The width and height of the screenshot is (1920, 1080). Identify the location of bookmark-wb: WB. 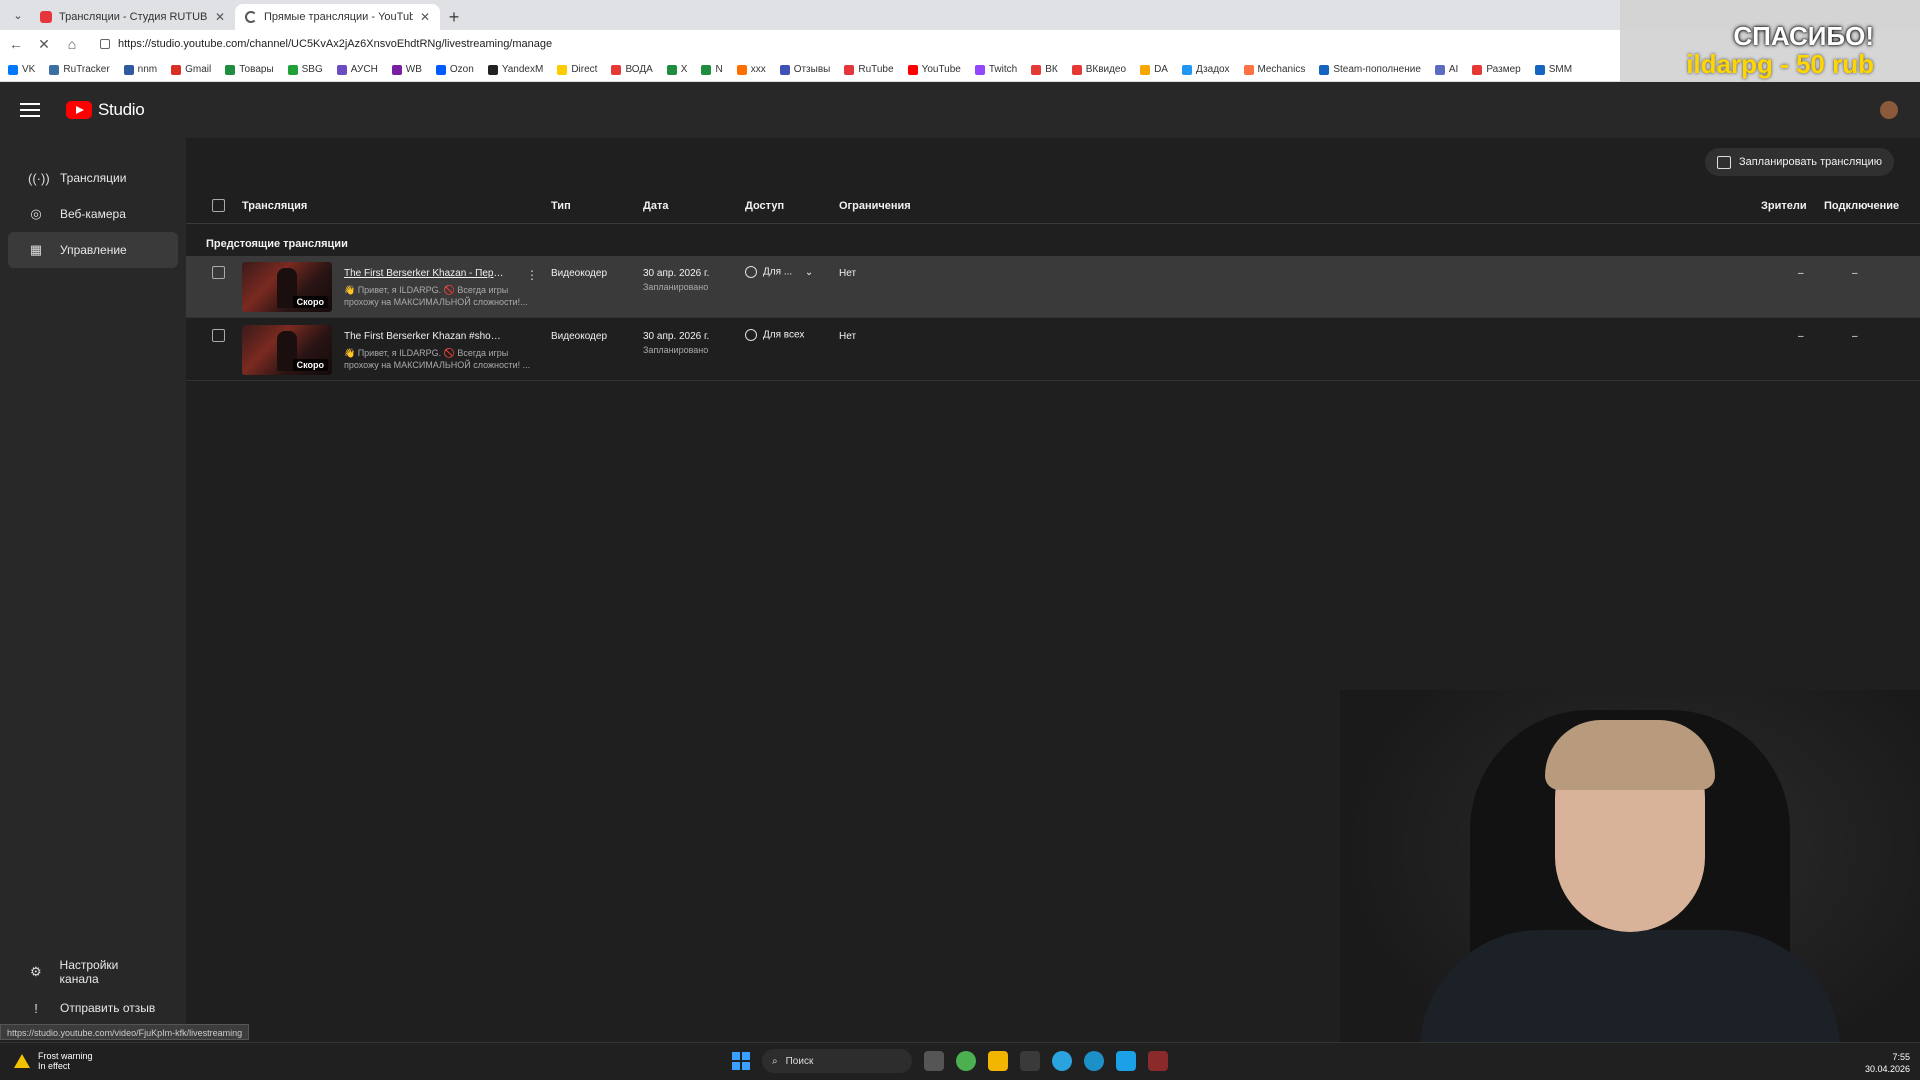
(406, 69).